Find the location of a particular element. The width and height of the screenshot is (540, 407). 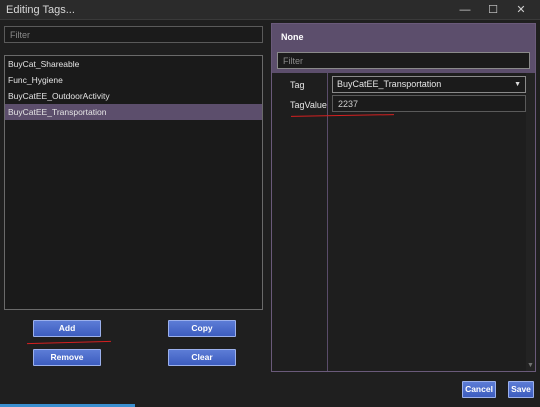

tags-filter-input is located at coordinates (133, 34).